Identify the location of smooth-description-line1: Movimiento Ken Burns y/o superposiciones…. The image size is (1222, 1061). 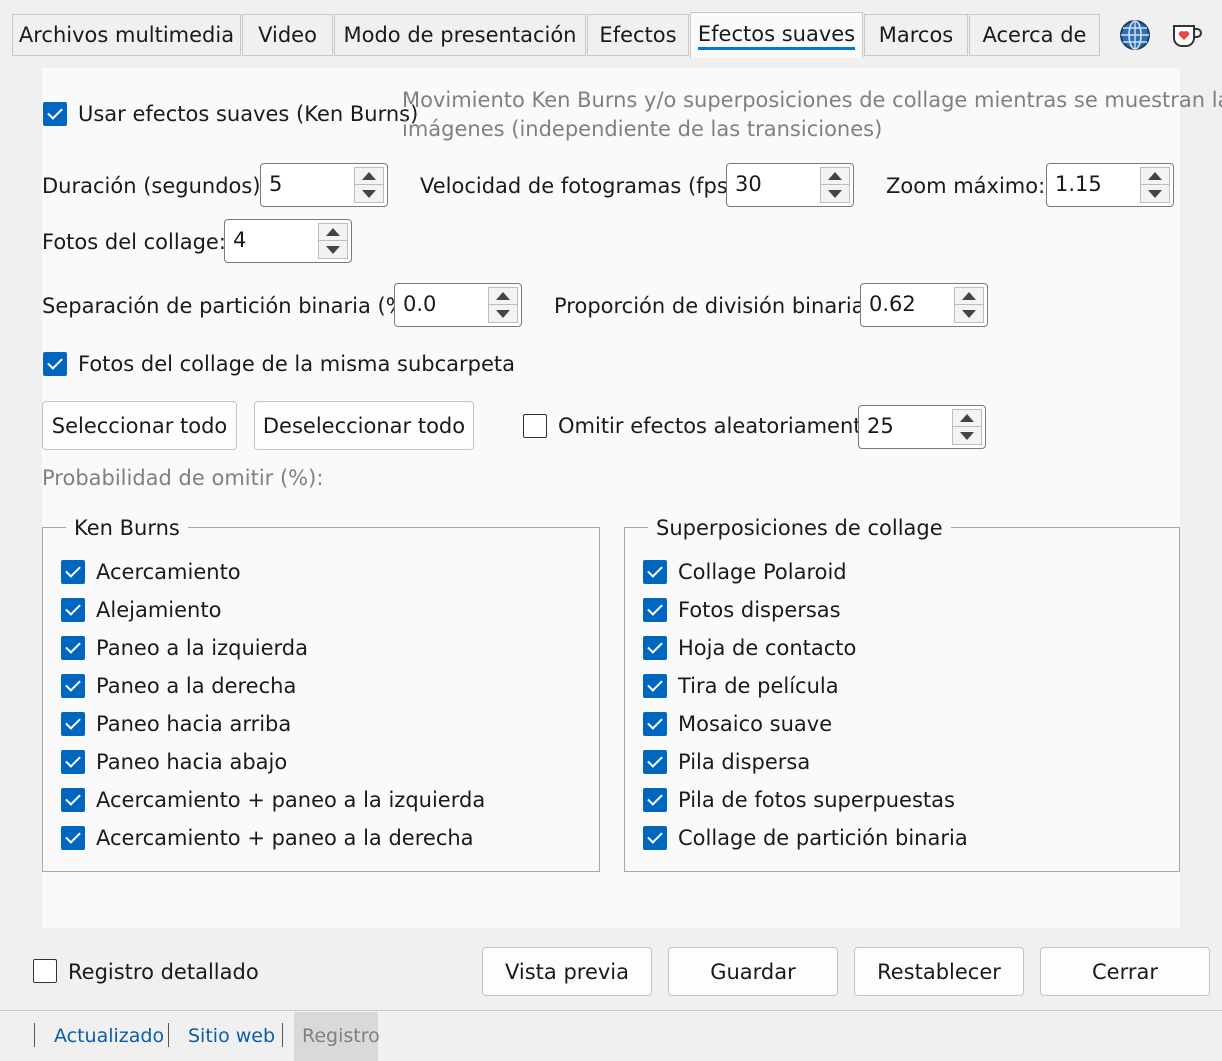
(812, 100).